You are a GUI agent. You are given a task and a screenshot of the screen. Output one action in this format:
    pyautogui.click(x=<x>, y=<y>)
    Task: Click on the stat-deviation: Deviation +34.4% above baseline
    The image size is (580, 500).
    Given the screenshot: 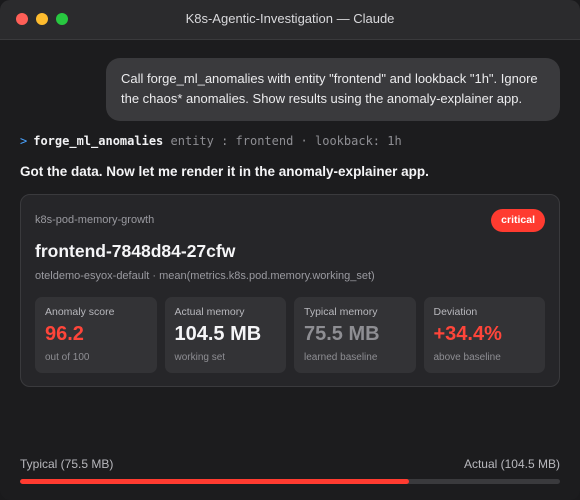 What is the action you would take?
    pyautogui.click(x=484, y=335)
    